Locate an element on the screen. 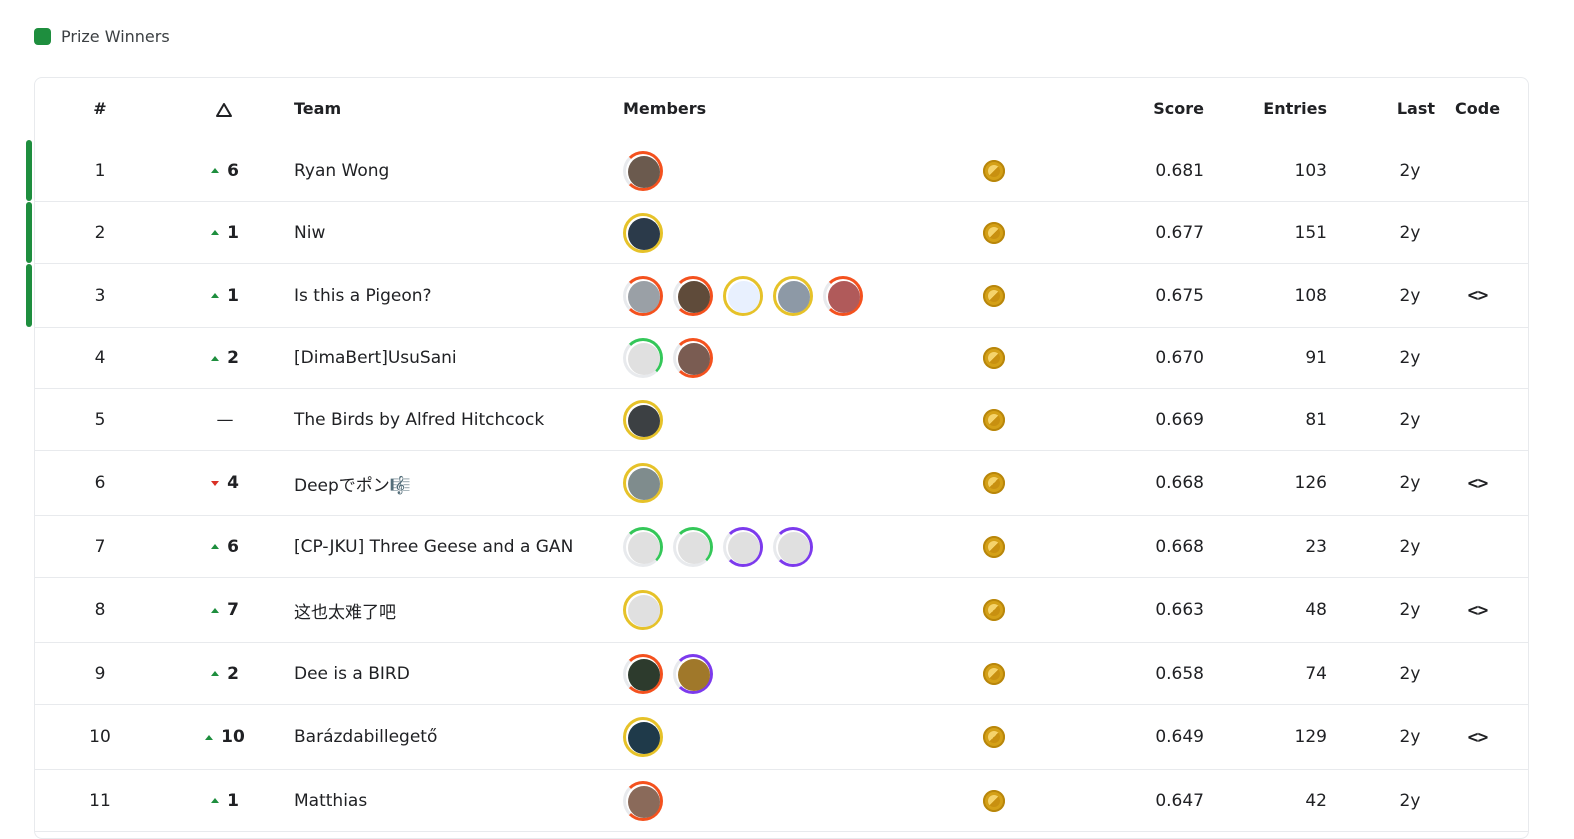 The width and height of the screenshot is (1574, 839). header-team: Team is located at coordinates (317, 109).